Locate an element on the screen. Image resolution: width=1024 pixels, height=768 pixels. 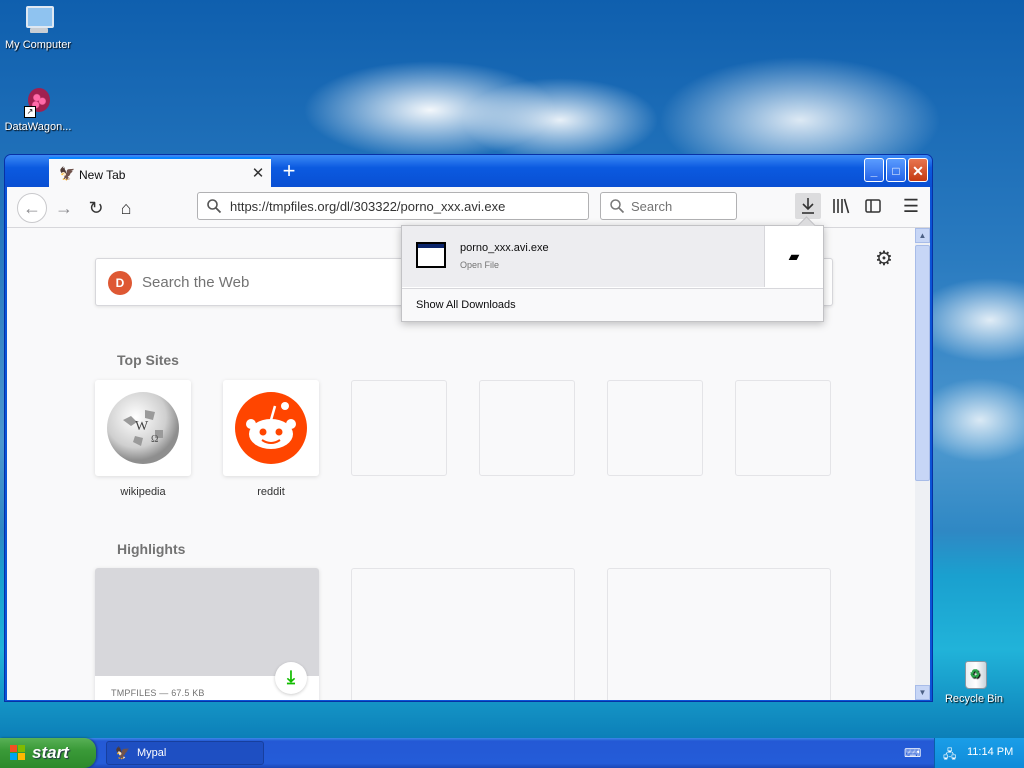
system-tray: 🖧 11:14 PM is located at coordinates (979, 753).